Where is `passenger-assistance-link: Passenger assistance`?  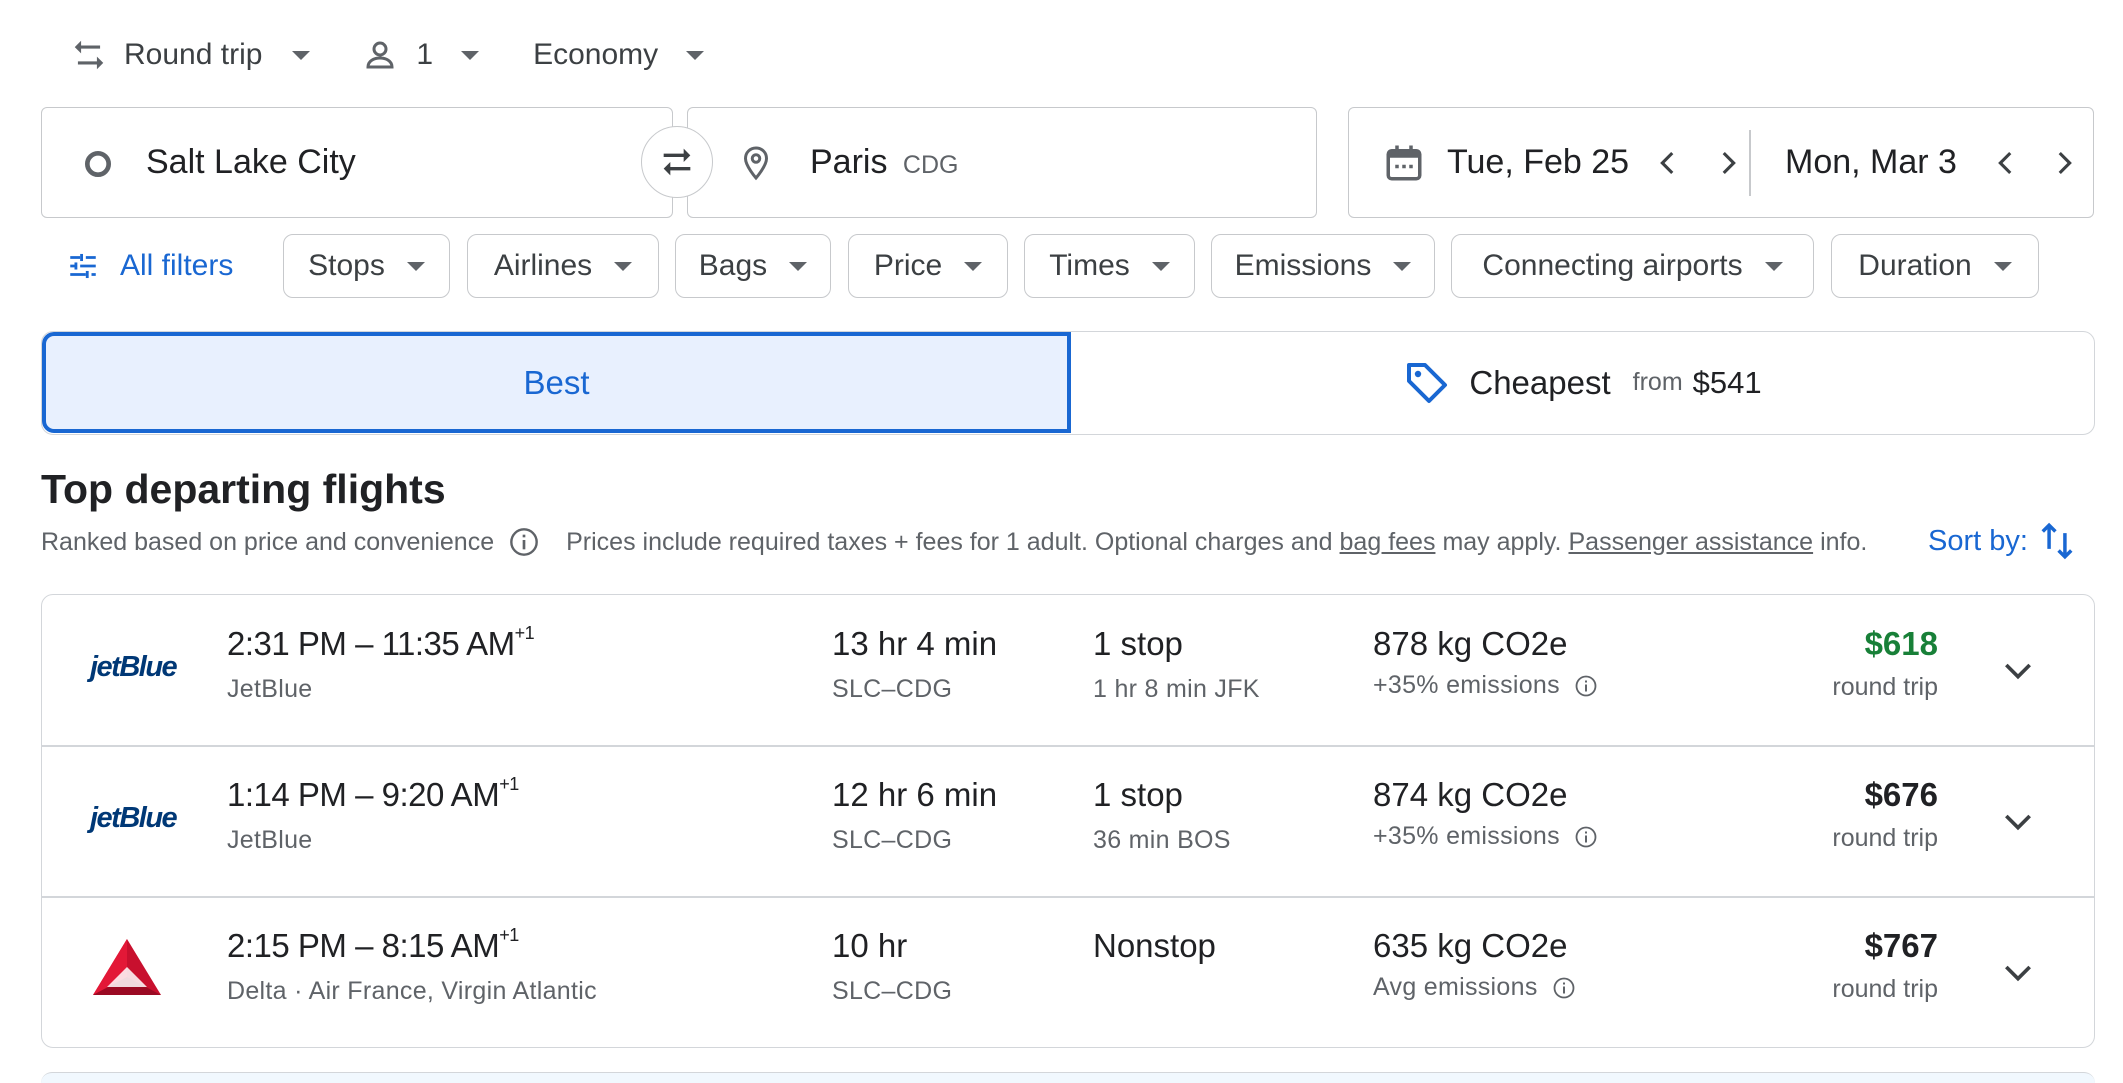
passenger-assistance-link: Passenger assistance is located at coordinates (1690, 542).